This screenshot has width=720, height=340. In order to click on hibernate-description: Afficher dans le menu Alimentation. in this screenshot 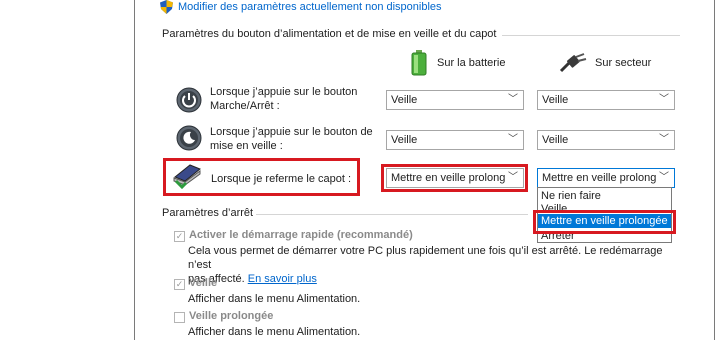, I will do `click(274, 332)`.